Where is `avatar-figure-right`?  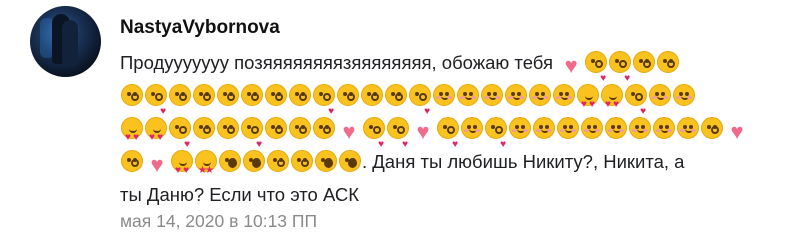 avatar-figure-right is located at coordinates (70, 43).